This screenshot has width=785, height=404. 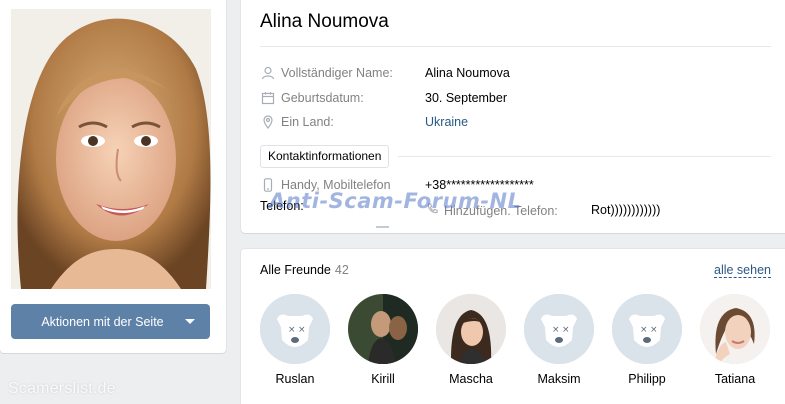 What do you see at coordinates (383, 379) in the screenshot?
I see `friend-name: Kirill` at bounding box center [383, 379].